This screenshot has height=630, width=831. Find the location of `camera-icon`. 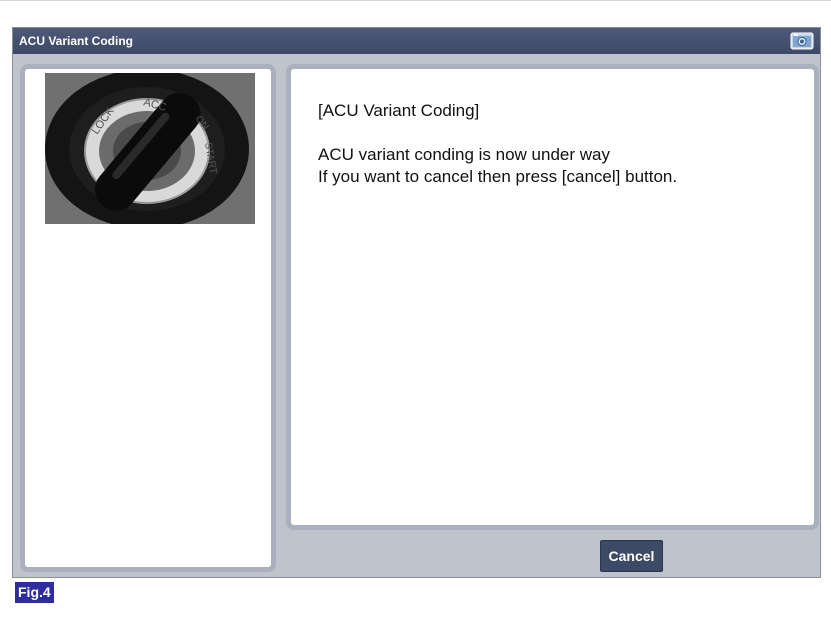

camera-icon is located at coordinates (802, 41).